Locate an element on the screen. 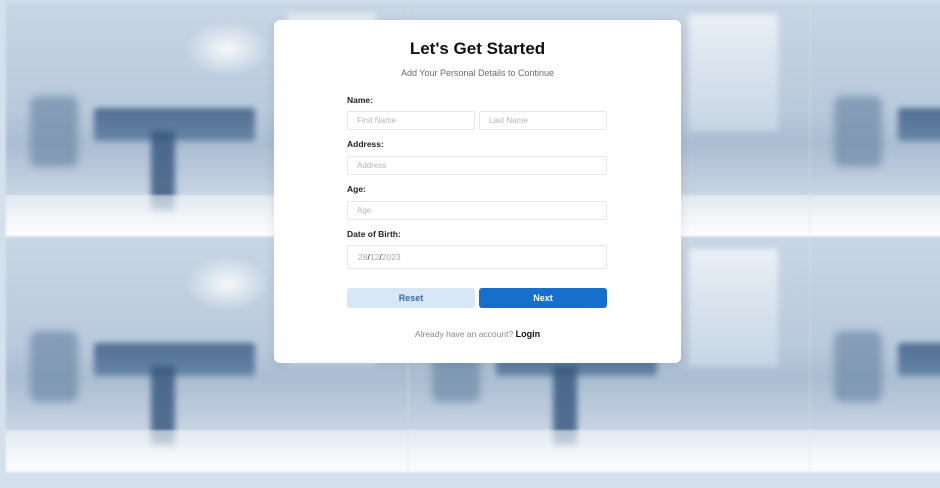  age-input is located at coordinates (477, 210).